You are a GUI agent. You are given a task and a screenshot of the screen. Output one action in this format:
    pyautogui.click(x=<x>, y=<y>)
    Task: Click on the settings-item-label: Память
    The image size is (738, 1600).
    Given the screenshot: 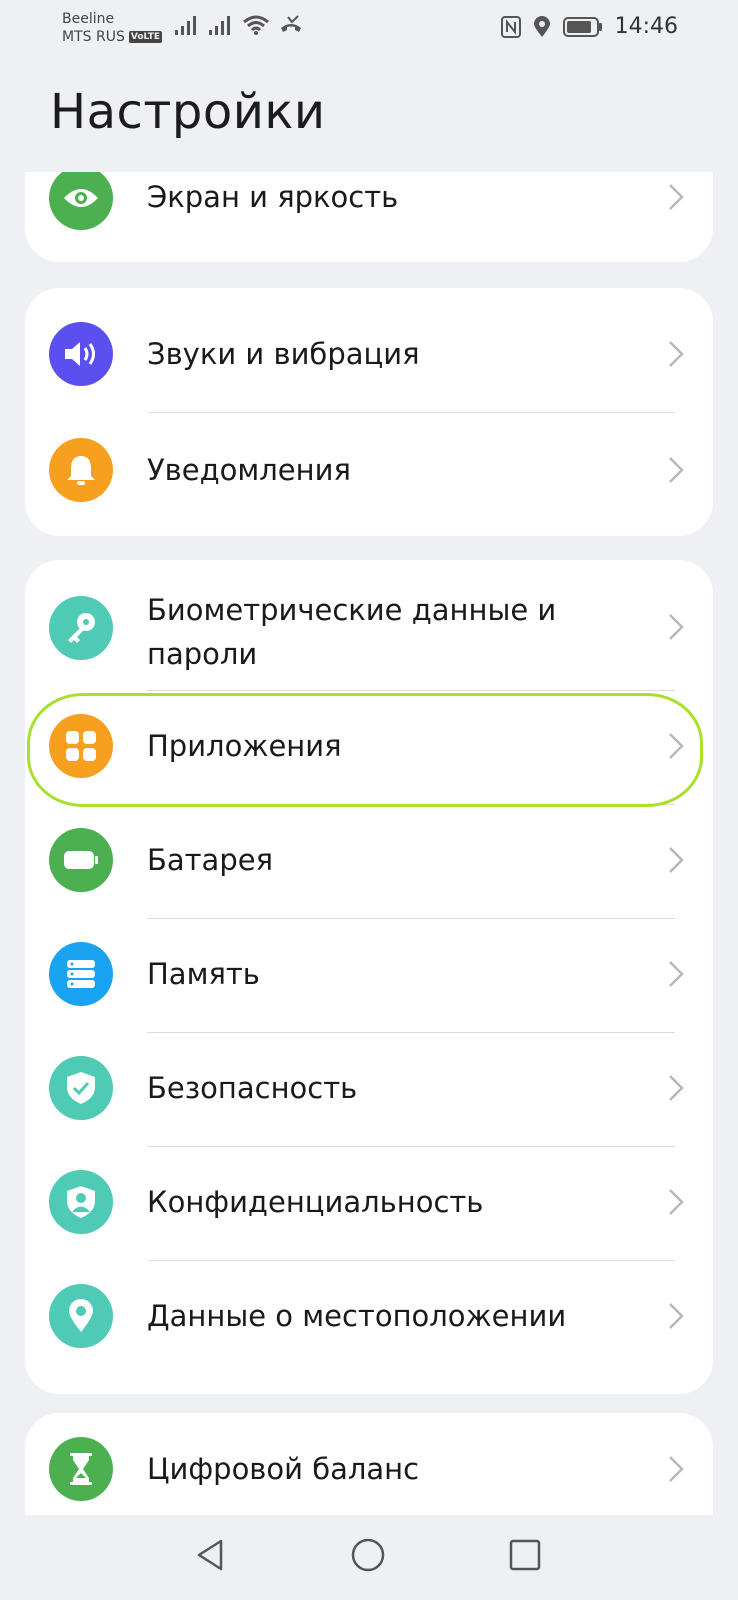 What is the action you would take?
    pyautogui.click(x=203, y=974)
    